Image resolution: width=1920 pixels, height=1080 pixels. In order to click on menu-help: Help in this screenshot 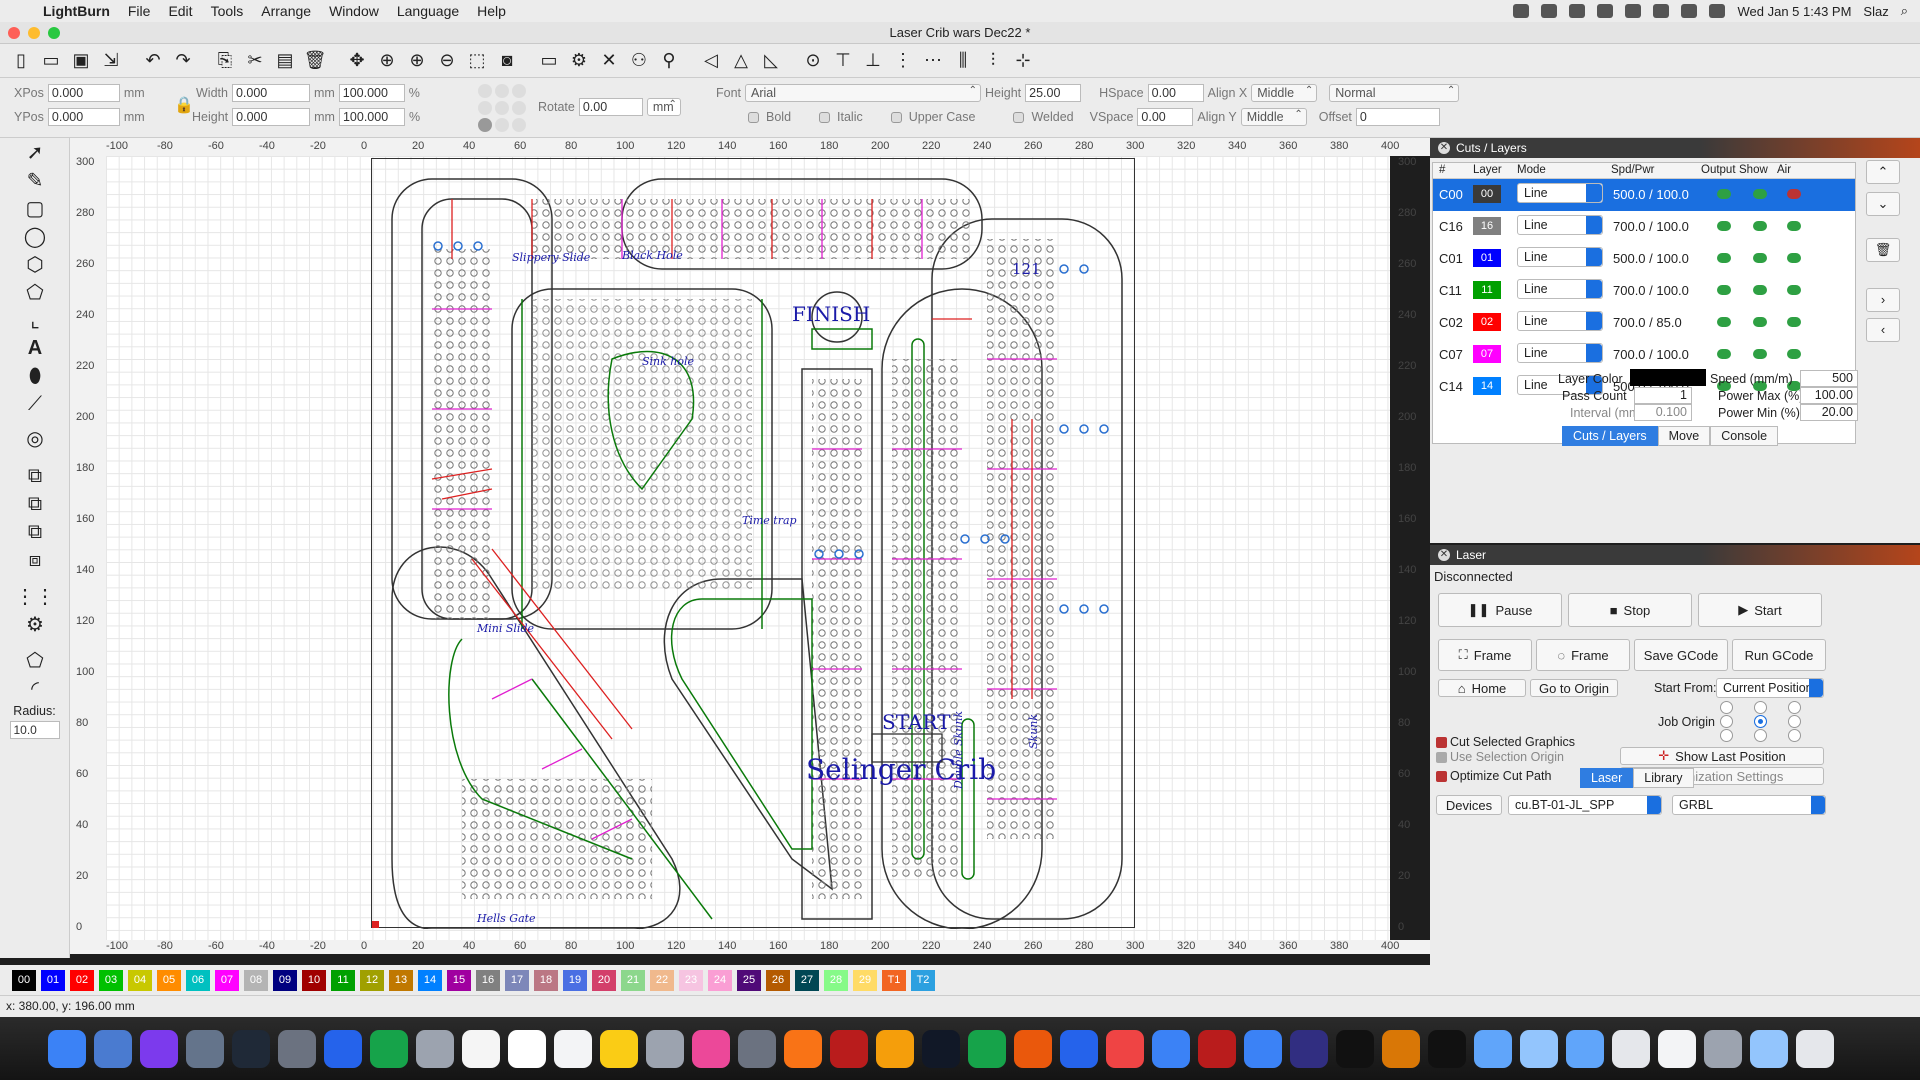, I will do `click(491, 11)`.